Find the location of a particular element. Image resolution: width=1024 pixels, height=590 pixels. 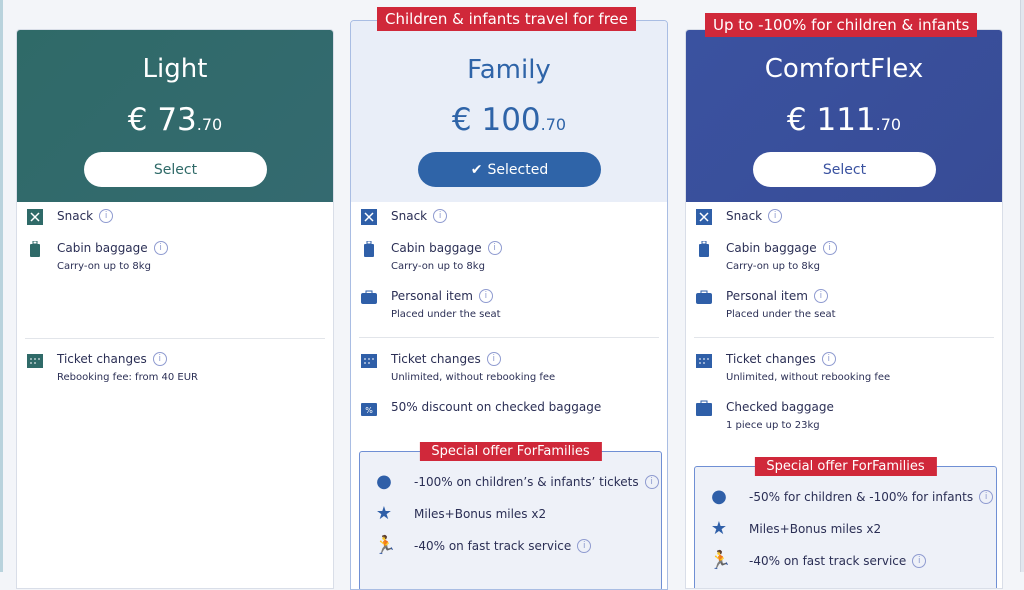

offer-label: -100% on children’s & infants’ tickets is located at coordinates (526, 482).